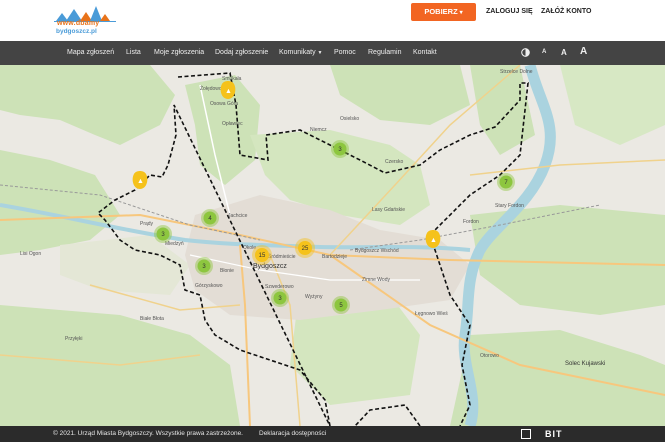 The width and height of the screenshot is (665, 442). What do you see at coordinates (152, 319) in the screenshot?
I see `map-label-biale-blota: Białe Błota` at bounding box center [152, 319].